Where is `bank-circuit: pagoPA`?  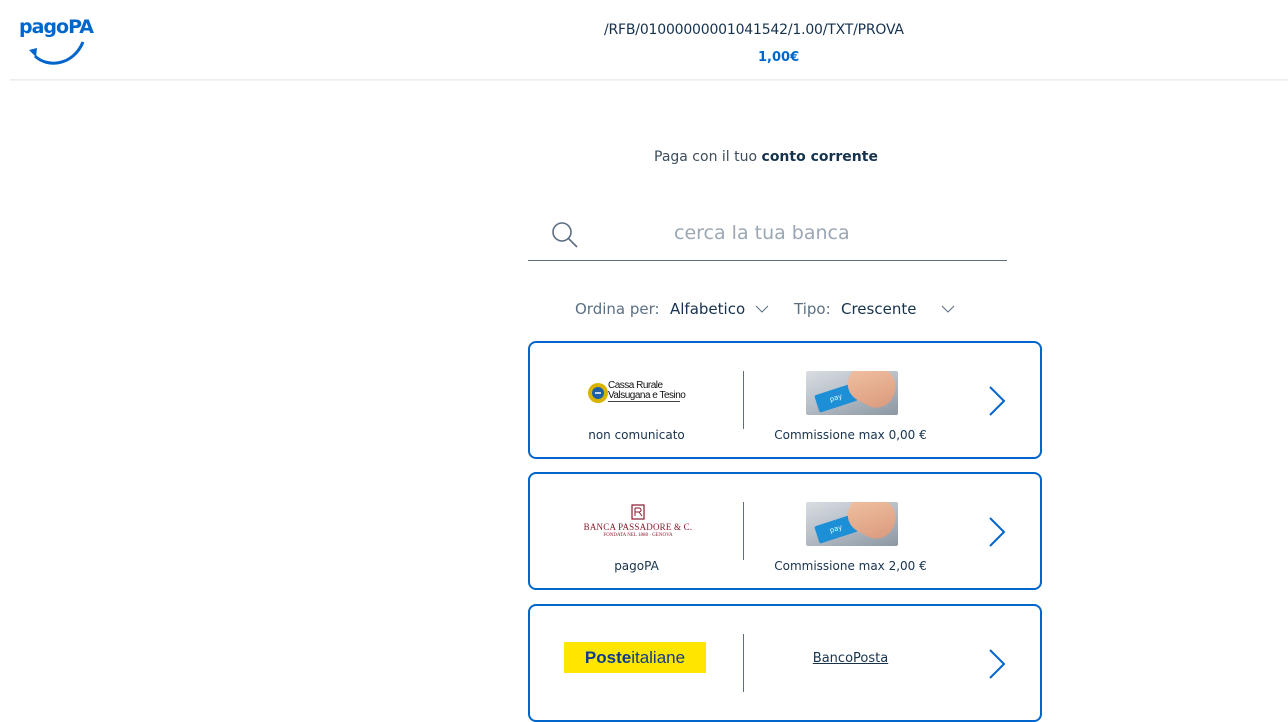
bank-circuit: pagoPA is located at coordinates (636, 566).